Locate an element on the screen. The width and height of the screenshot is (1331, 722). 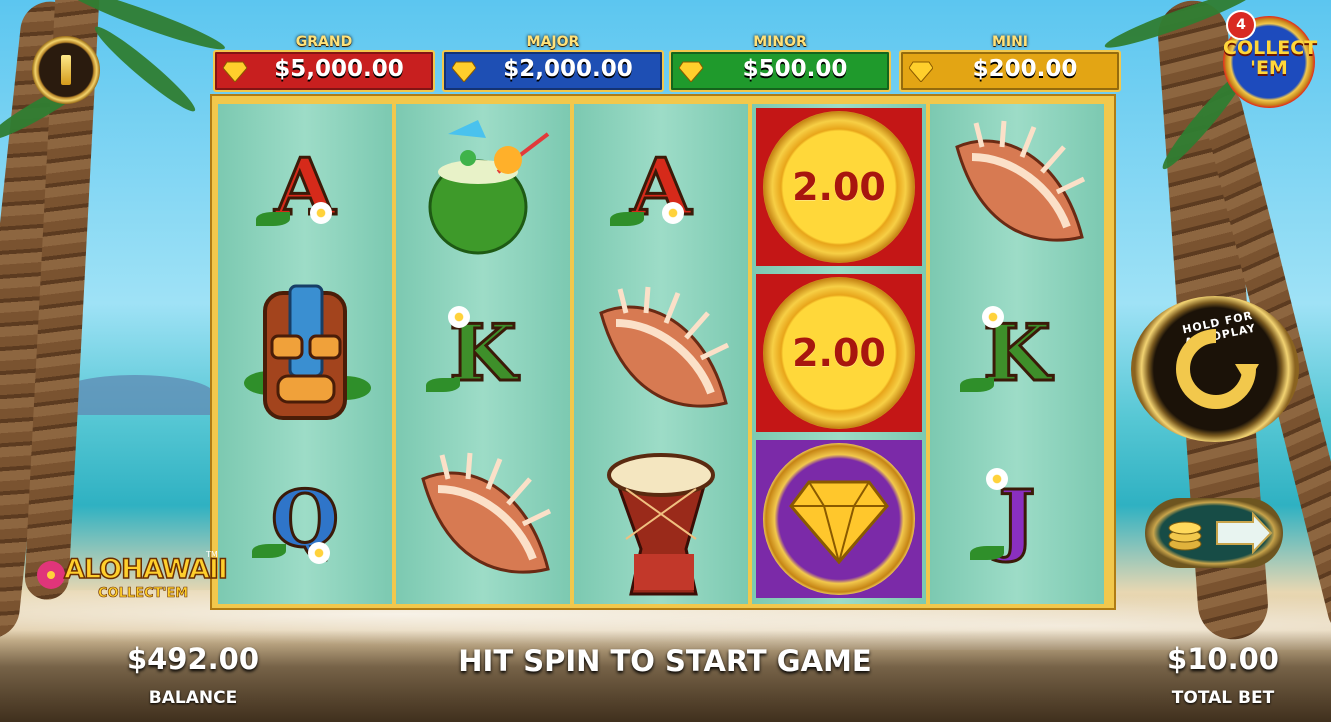
jackpot-name: MINI is located at coordinates (1010, 42).